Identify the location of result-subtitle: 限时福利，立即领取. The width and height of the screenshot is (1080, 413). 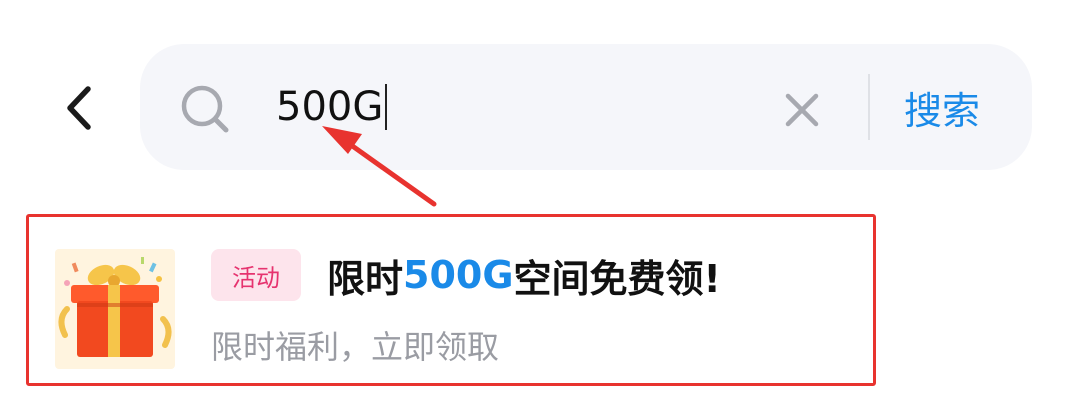
(355, 347).